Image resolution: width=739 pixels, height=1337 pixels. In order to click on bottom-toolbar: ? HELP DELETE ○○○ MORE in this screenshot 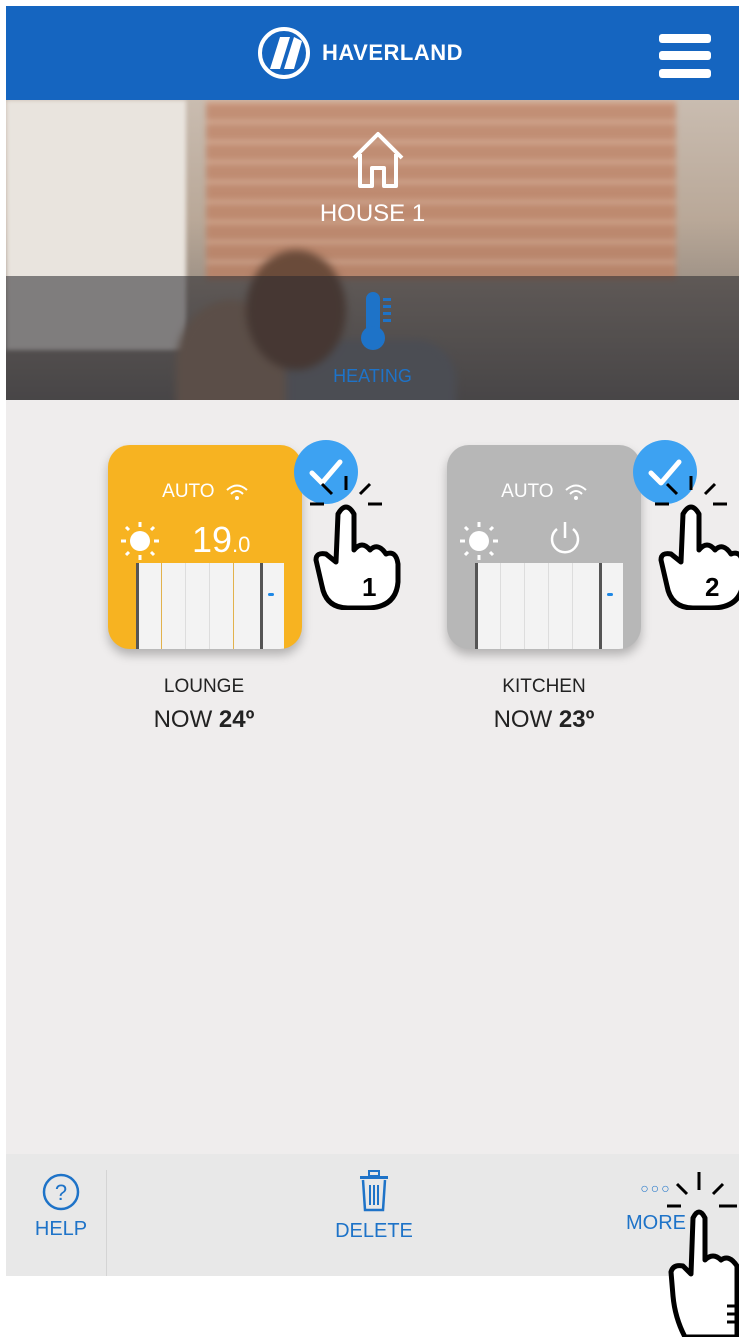, I will do `click(372, 1215)`.